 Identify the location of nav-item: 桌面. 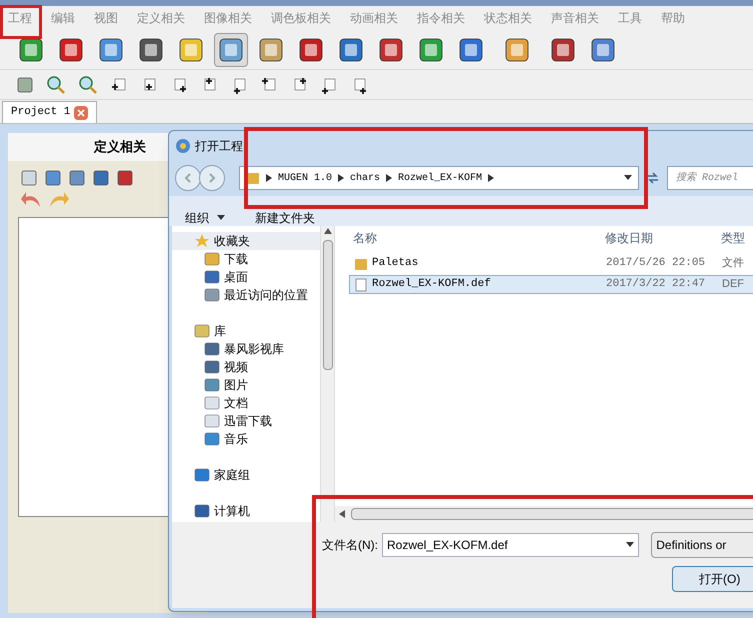
(236, 277).